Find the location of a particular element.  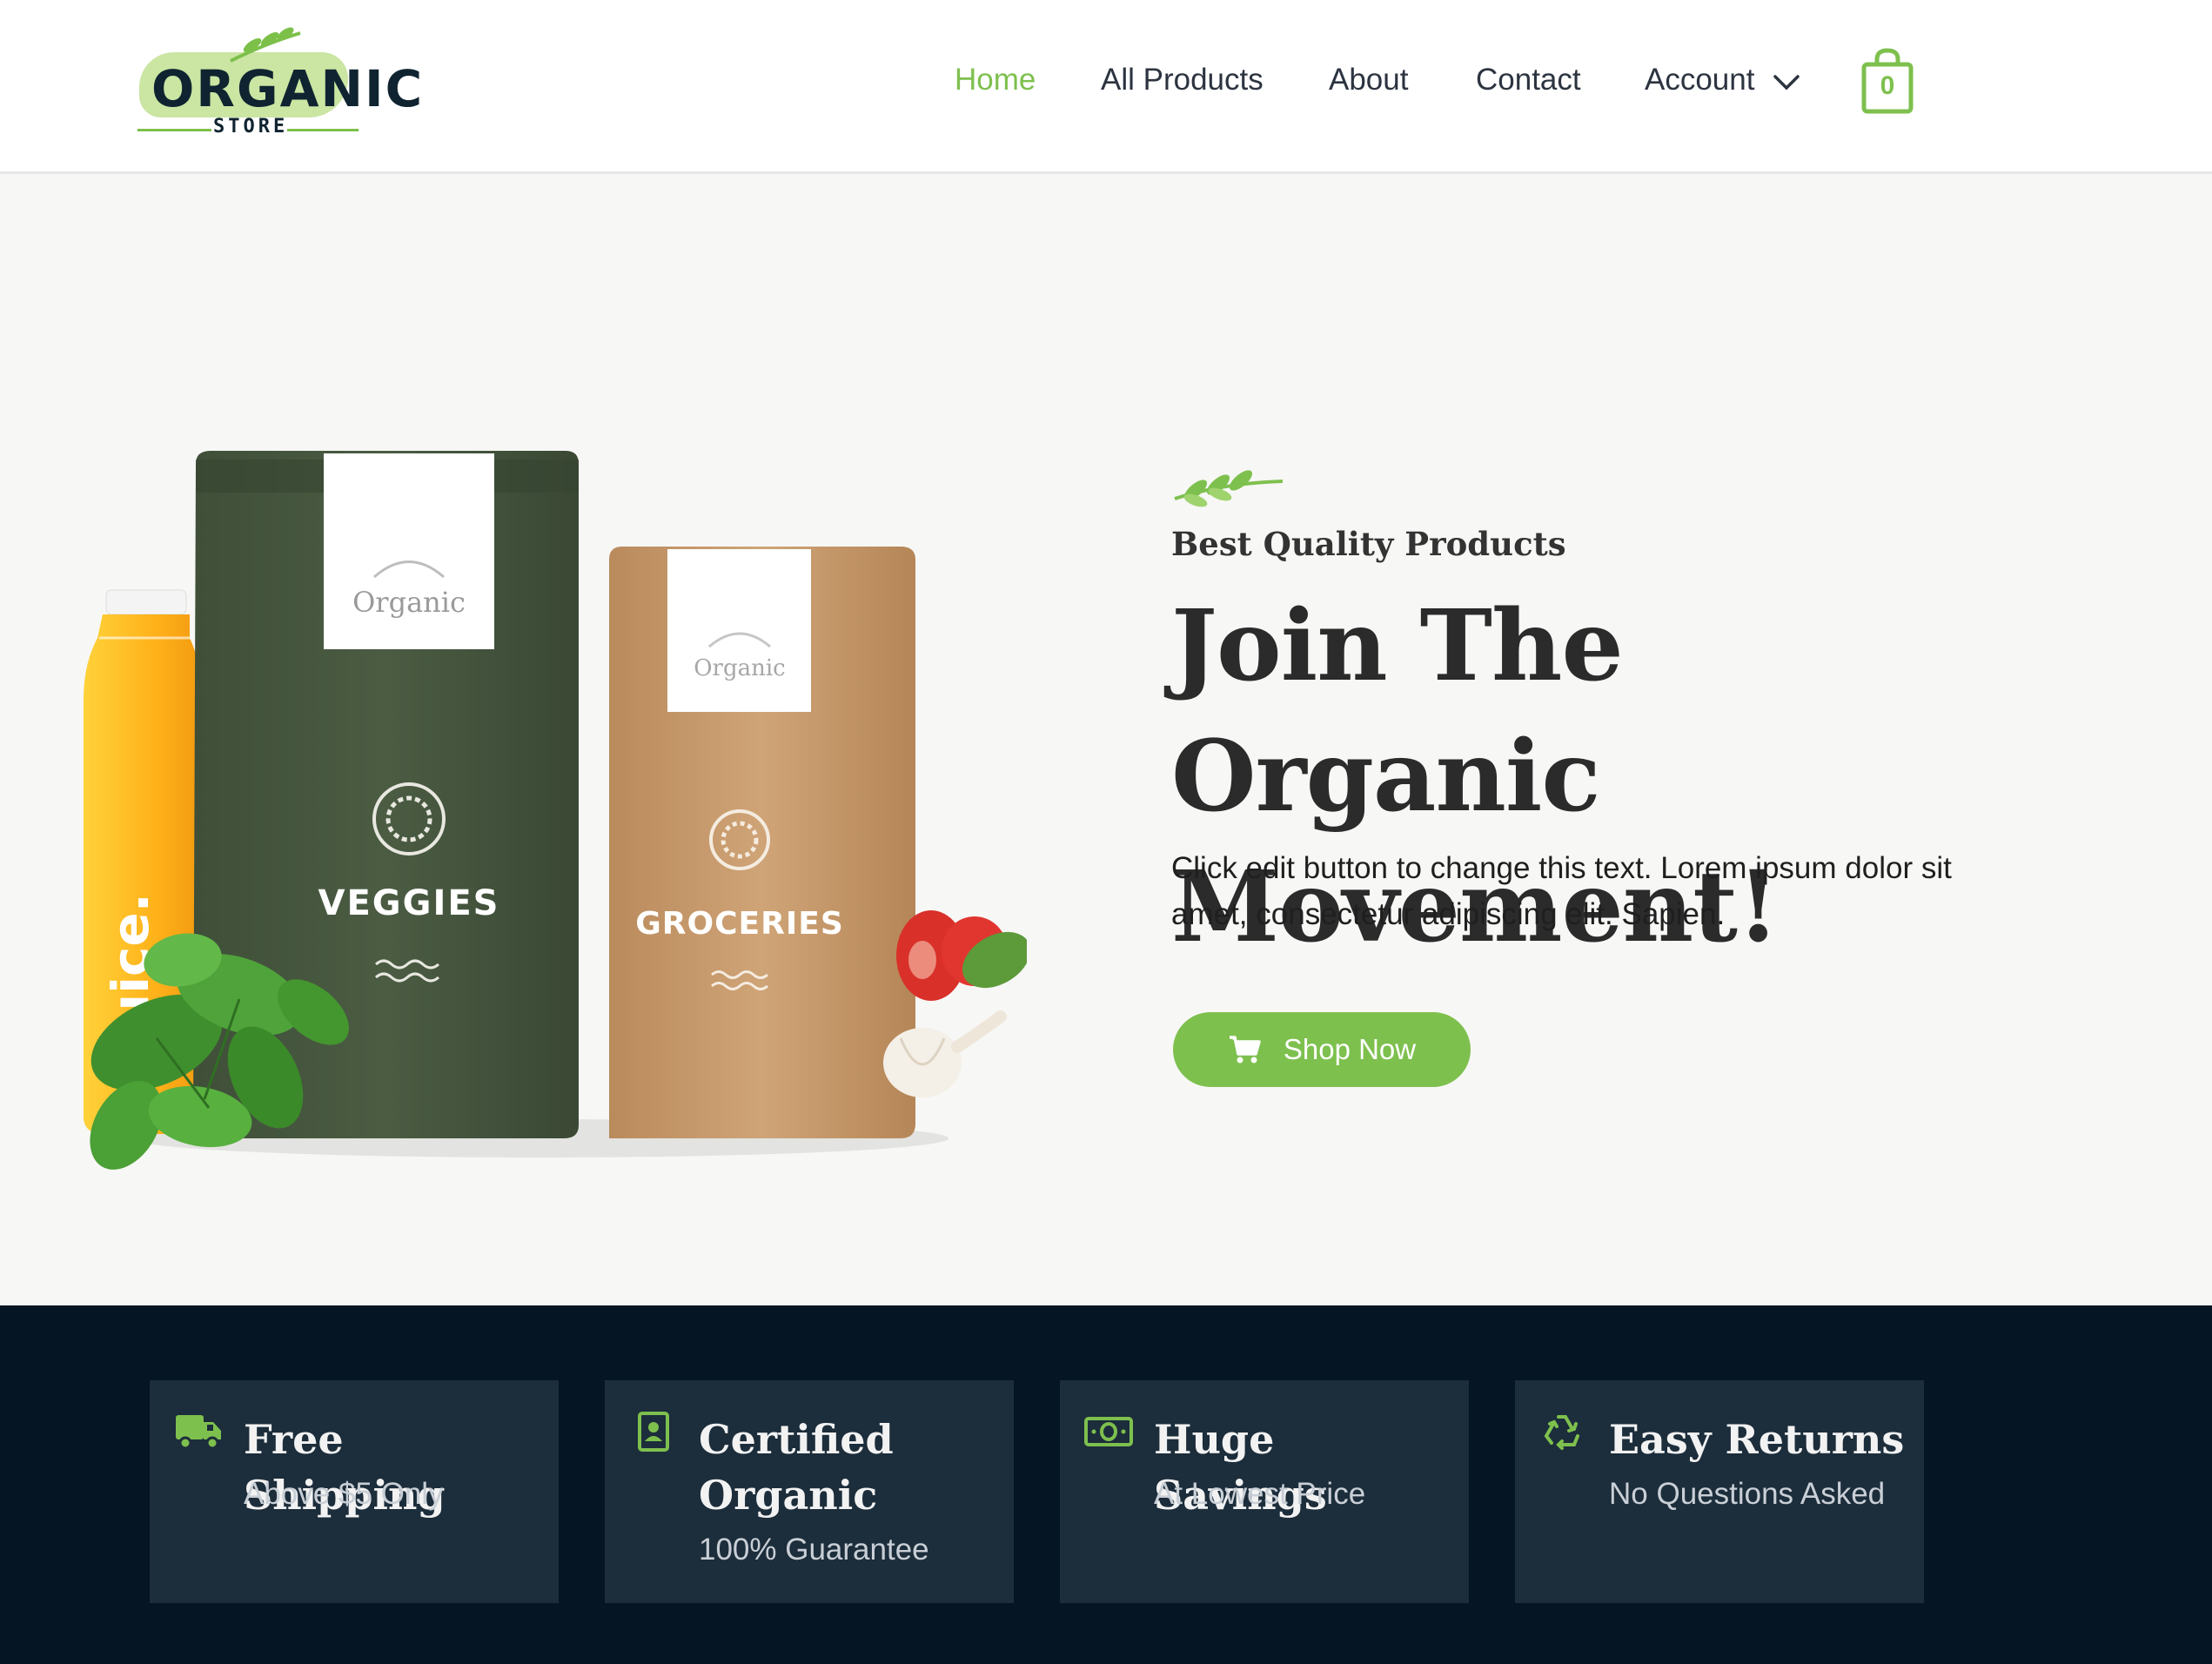

hero-eyebrow: Best Quality Products is located at coordinates (1368, 544).